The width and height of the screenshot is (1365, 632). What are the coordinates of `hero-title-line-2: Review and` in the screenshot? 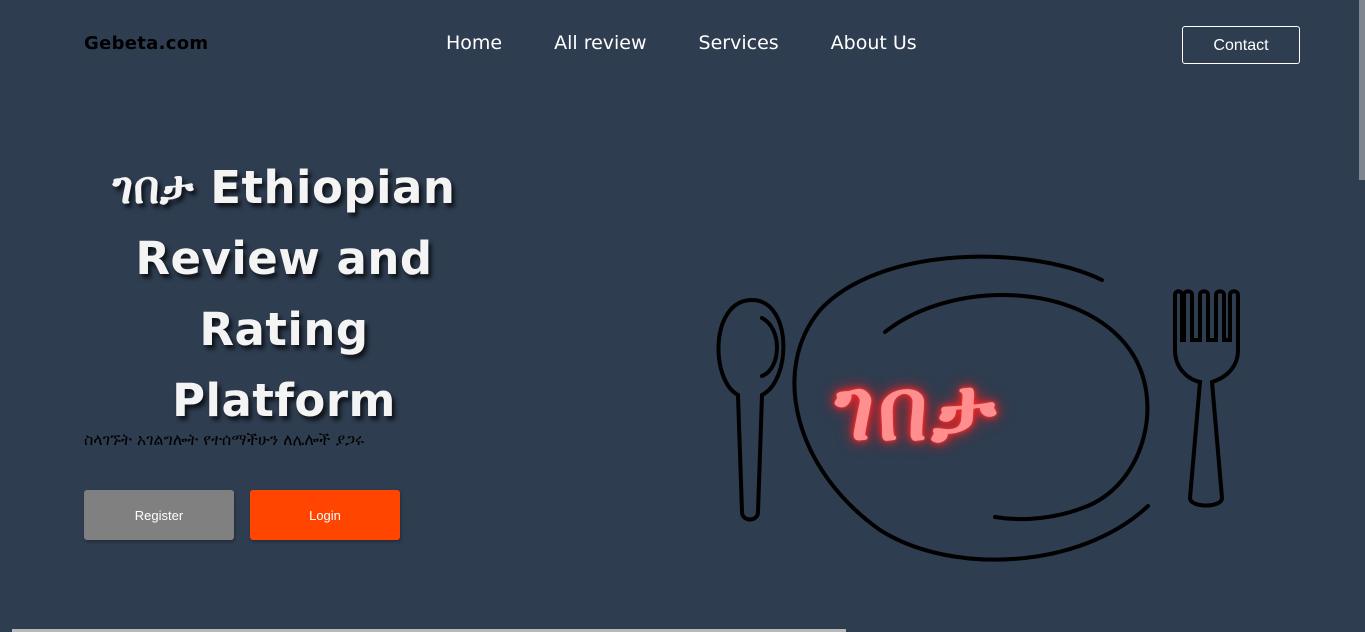 It's located at (284, 258).